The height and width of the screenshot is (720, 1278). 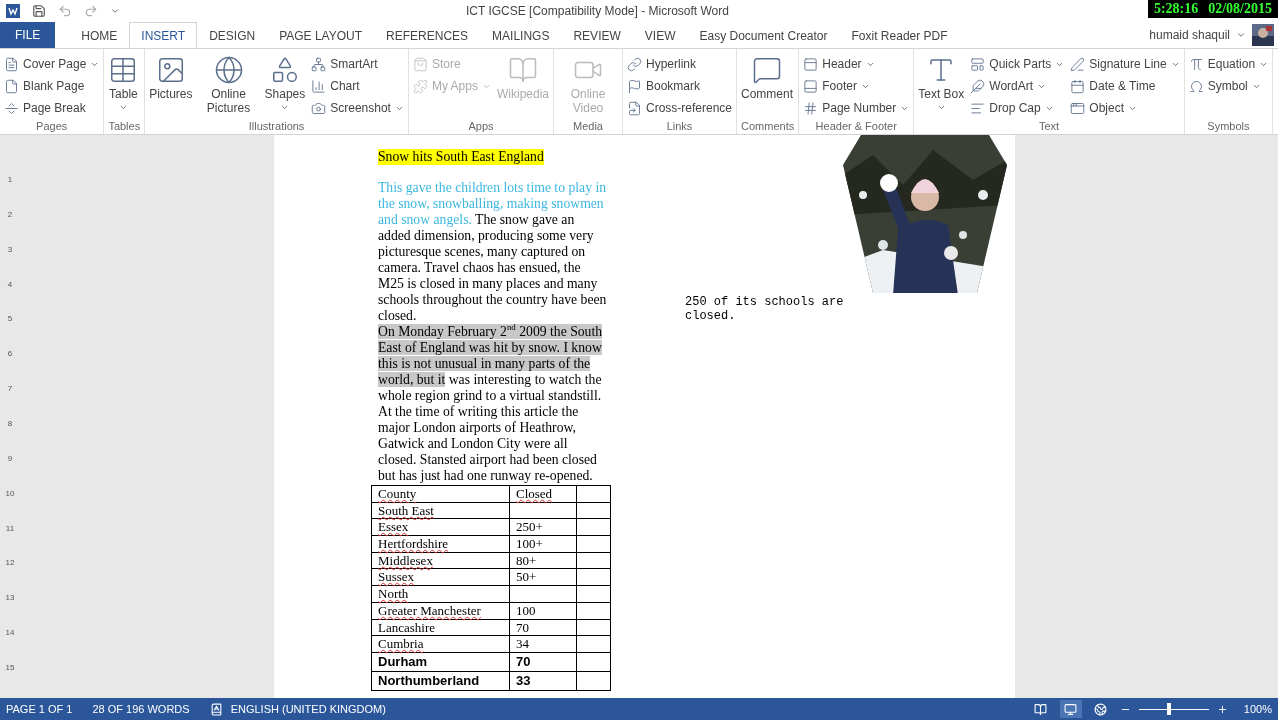 What do you see at coordinates (1228, 127) in the screenshot?
I see `group-label: Symbols` at bounding box center [1228, 127].